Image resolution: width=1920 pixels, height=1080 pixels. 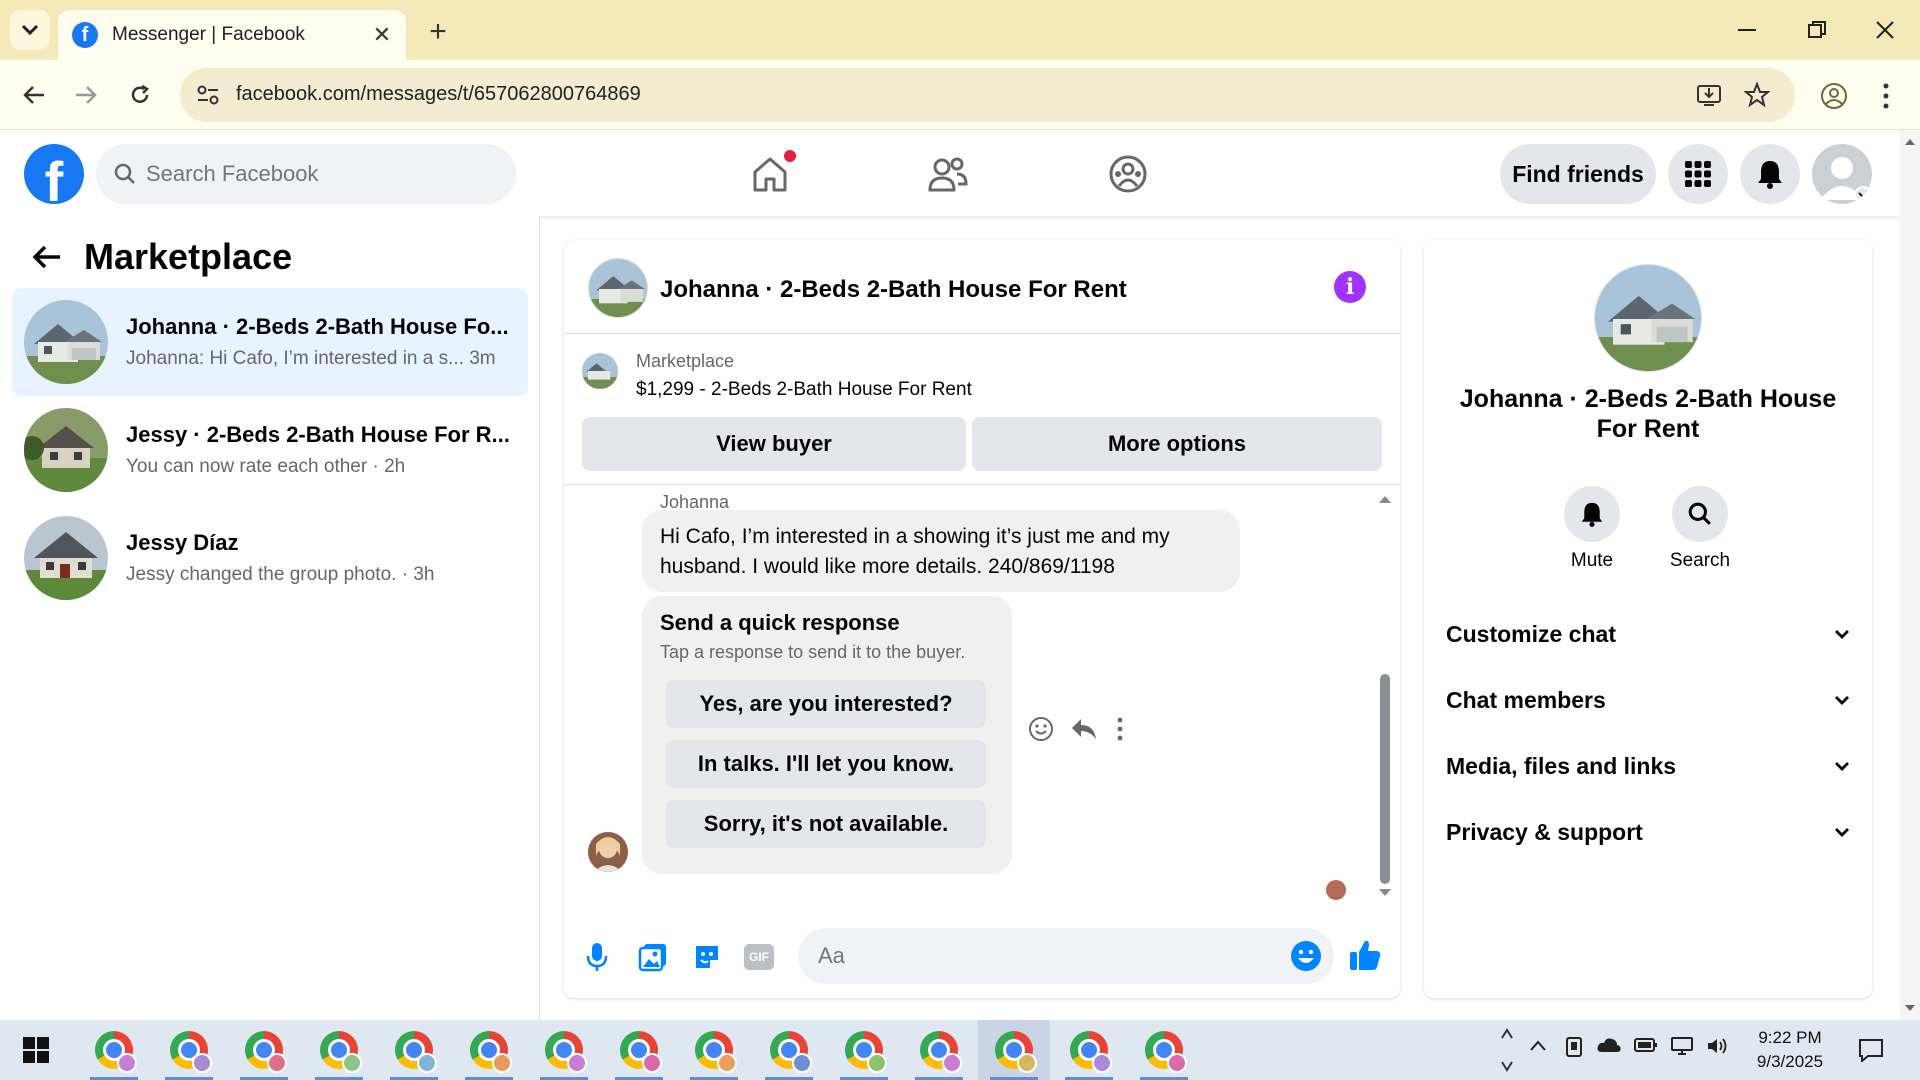 What do you see at coordinates (140, 95) in the screenshot?
I see `reload-button` at bounding box center [140, 95].